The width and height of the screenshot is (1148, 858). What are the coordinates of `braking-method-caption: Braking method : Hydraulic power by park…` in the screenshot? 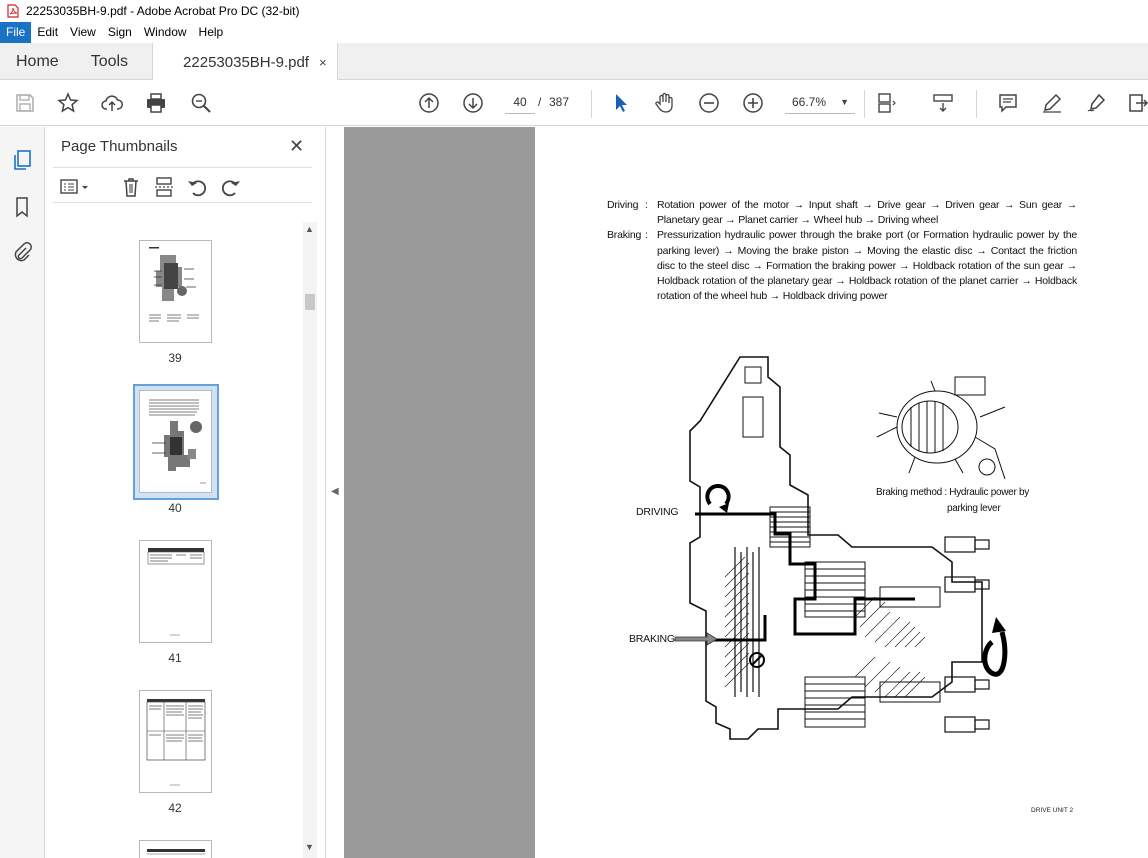 It's located at (956, 501).